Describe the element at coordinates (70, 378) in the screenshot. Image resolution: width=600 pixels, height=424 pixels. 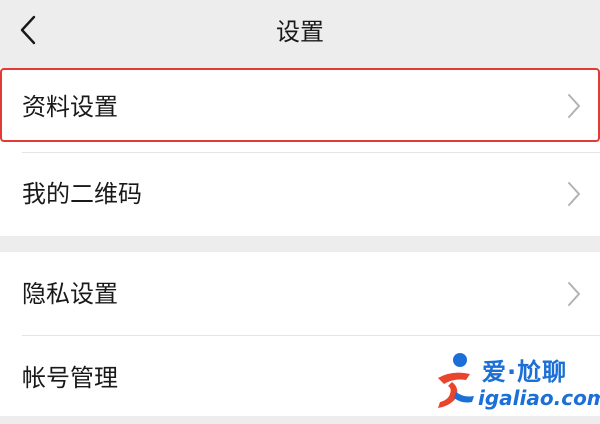
I see `menu-item-label: 帐号管理` at that location.